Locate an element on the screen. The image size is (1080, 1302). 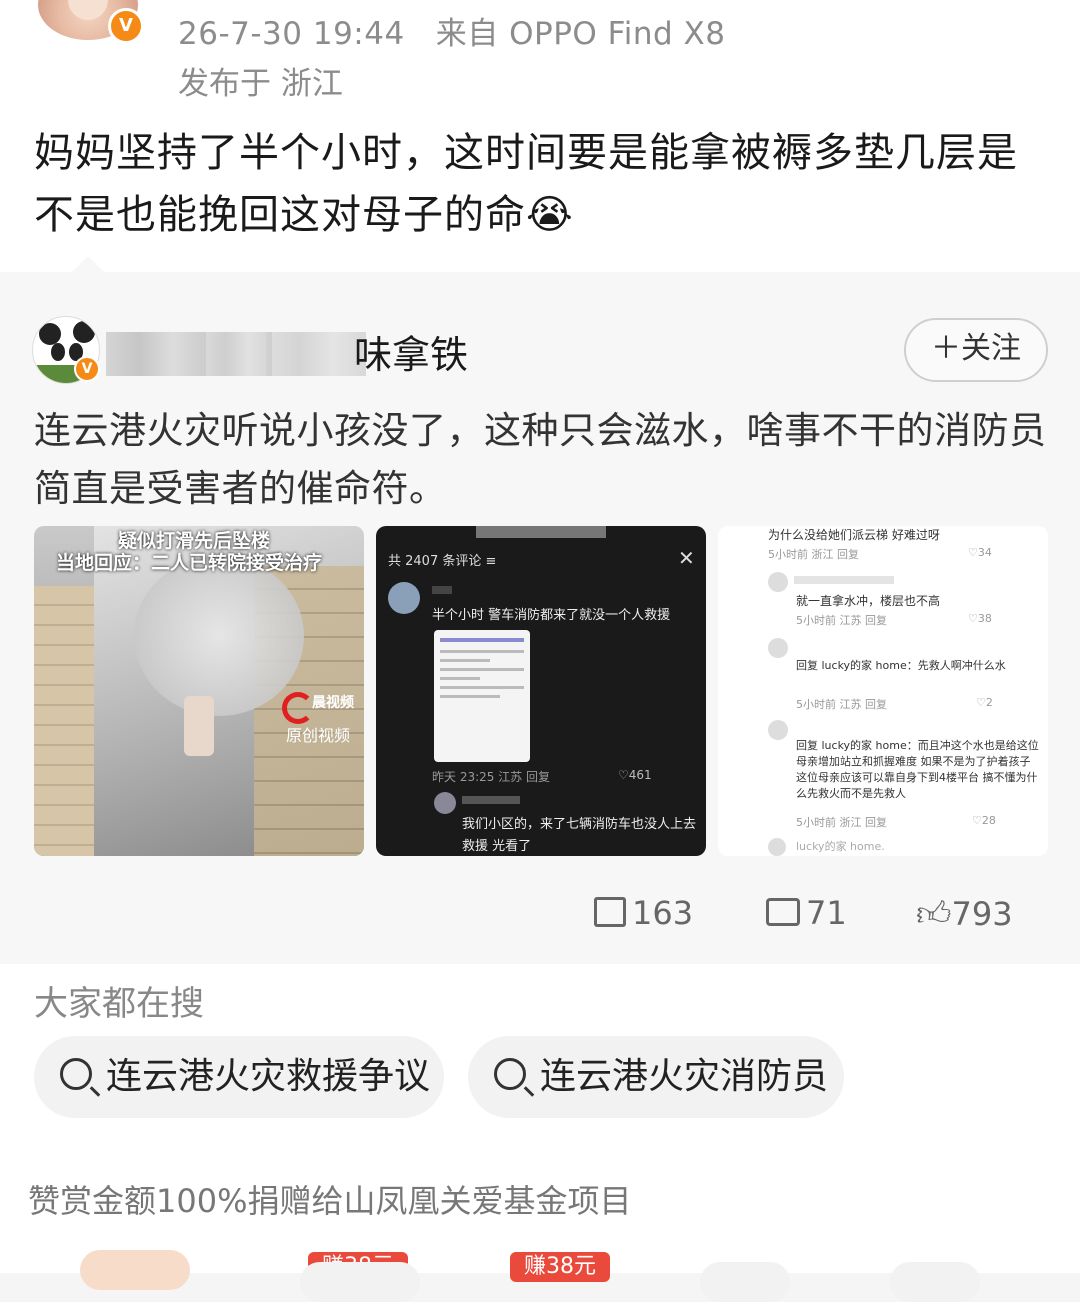
post-time: 26-7-30 19:44 is located at coordinates (291, 34).